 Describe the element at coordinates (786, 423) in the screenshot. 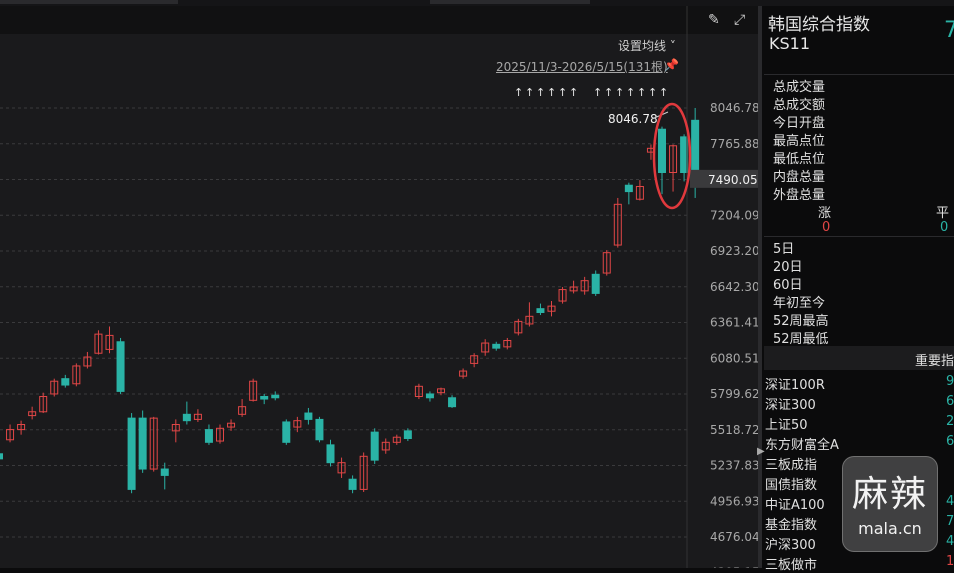

I see `index-item: 上证50` at that location.